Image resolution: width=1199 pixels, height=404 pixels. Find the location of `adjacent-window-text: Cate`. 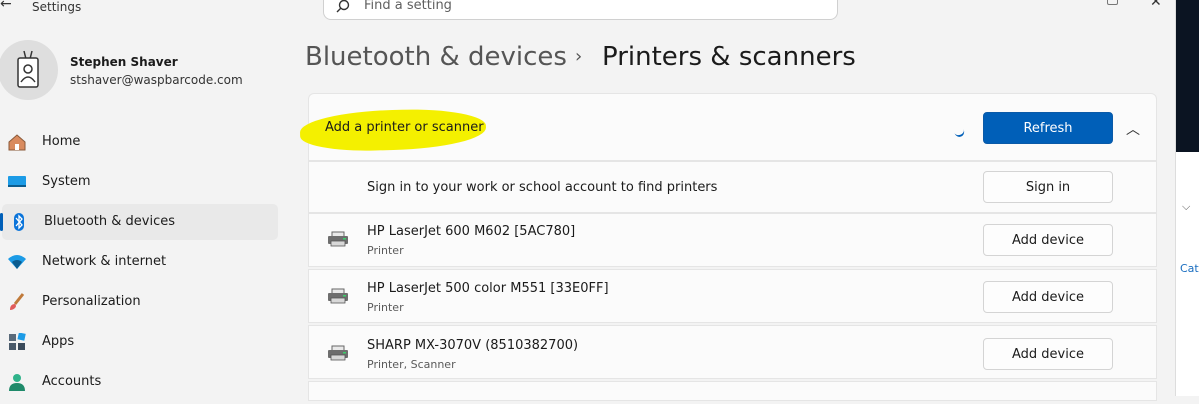

adjacent-window-text: Cate is located at coordinates (1189, 268).